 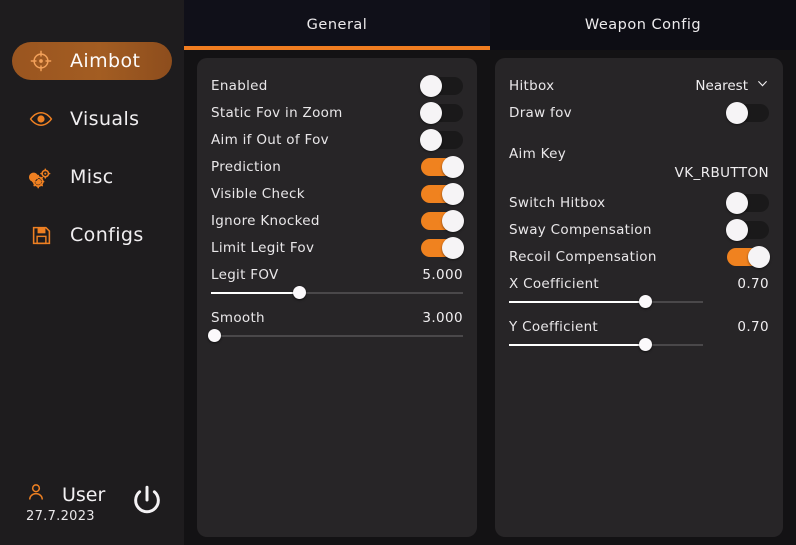 I want to click on setting-label: Y Coefficient, so click(x=554, y=326).